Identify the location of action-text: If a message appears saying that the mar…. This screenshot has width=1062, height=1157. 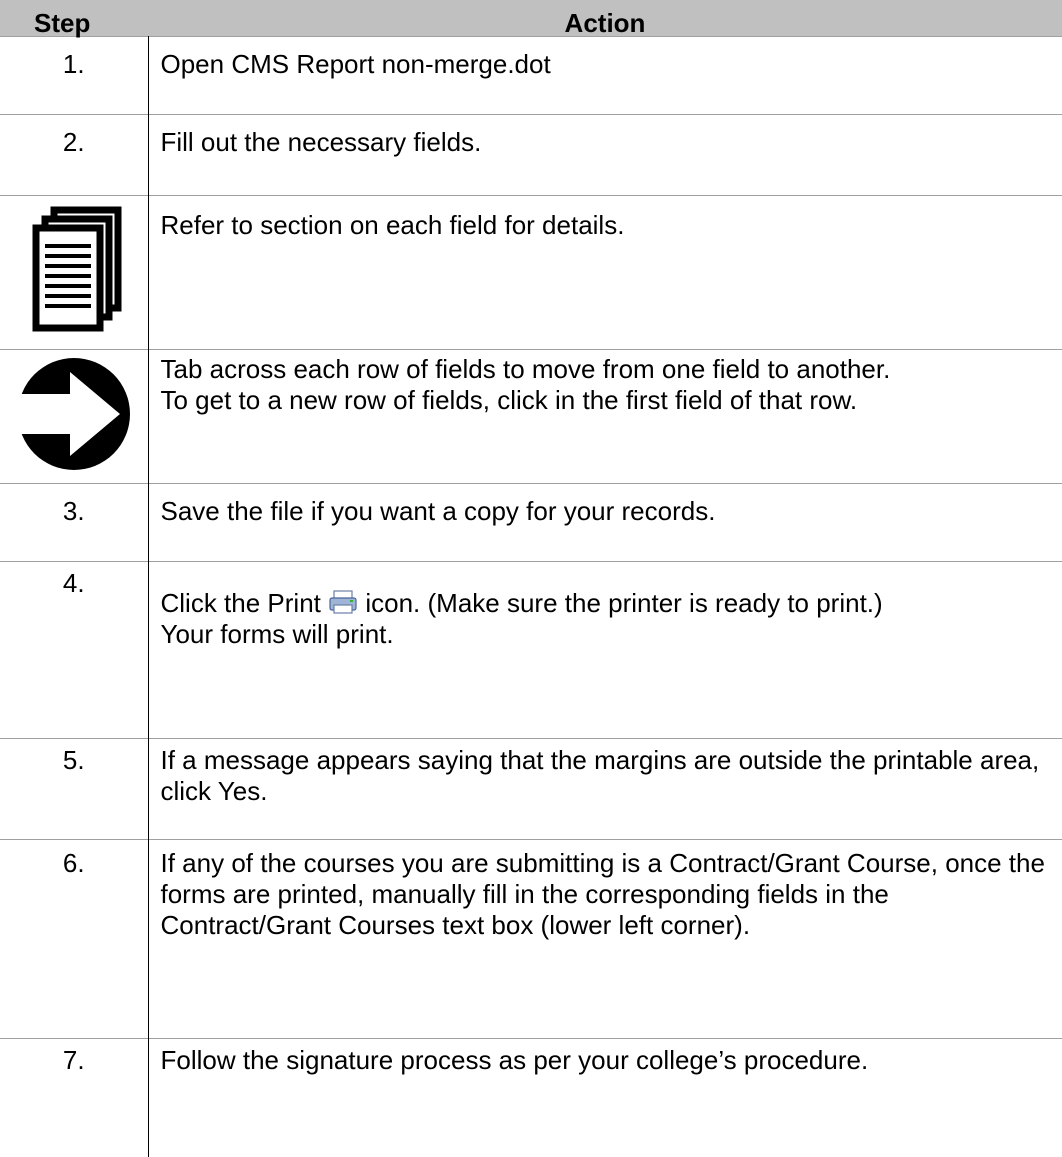
(606, 776).